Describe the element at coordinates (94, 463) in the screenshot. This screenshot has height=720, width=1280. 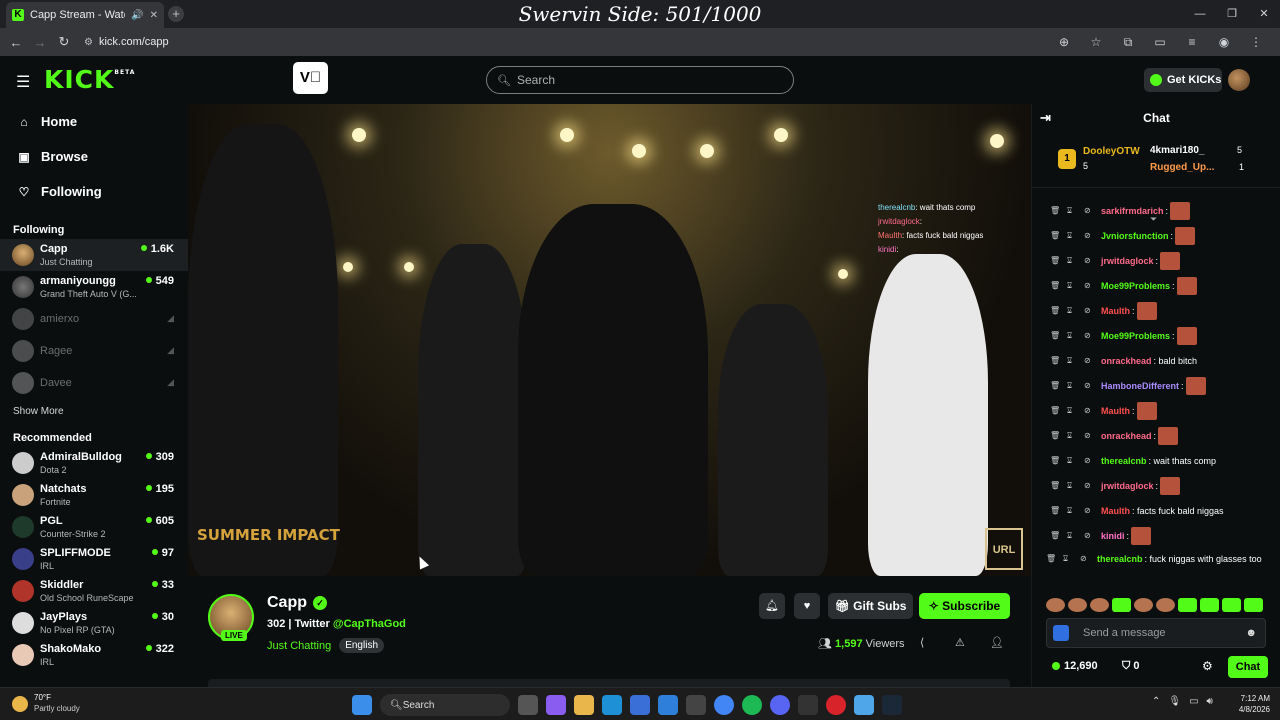
I see `sidebar-channel-admiralbulldog: AdmiralBulldog Dota 2 309` at that location.